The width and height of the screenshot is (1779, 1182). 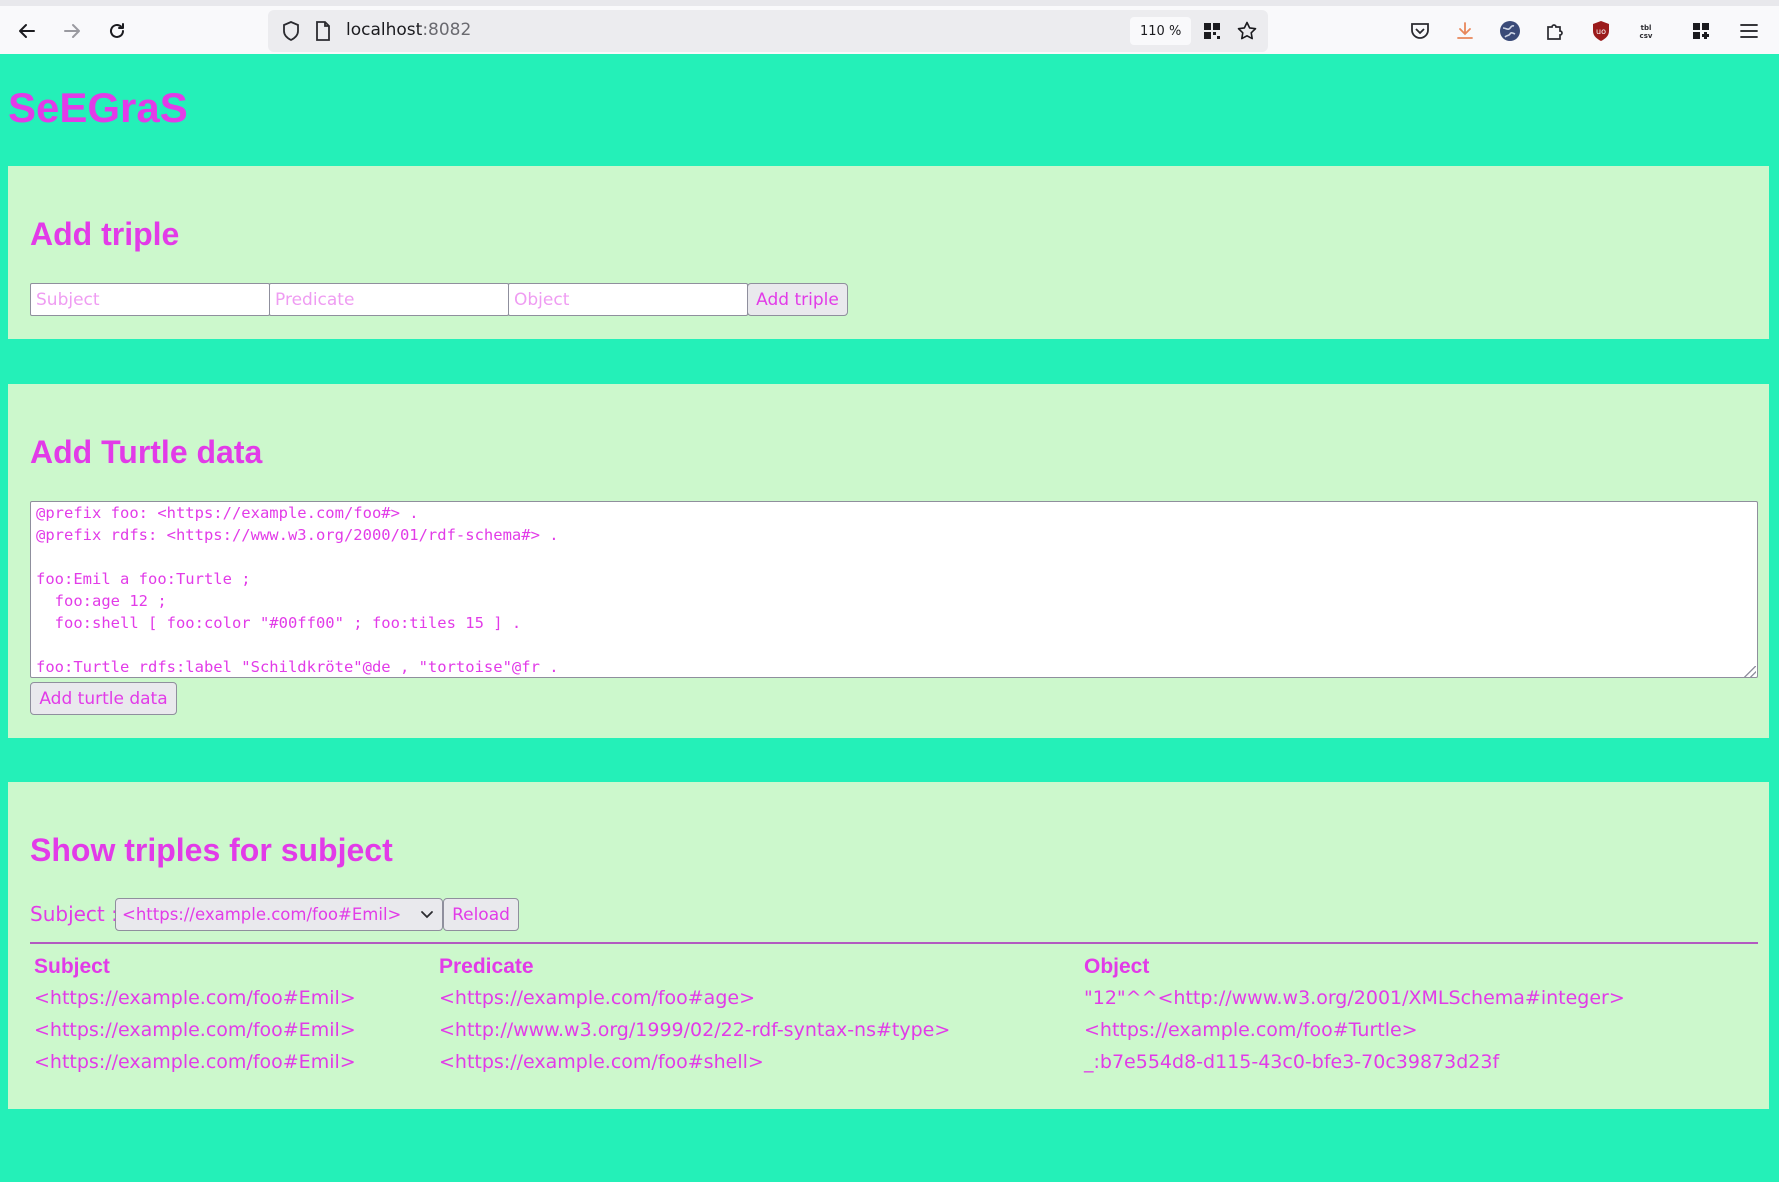 I want to click on add-turtle-data-button: Add turtle data, so click(x=103, y=698).